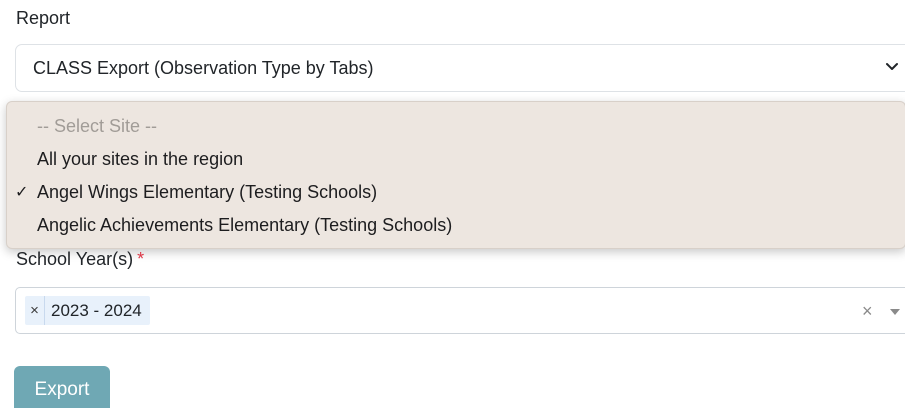 The height and width of the screenshot is (408, 905). I want to click on site-option-all-sites: All your sites in the region, so click(140, 159).